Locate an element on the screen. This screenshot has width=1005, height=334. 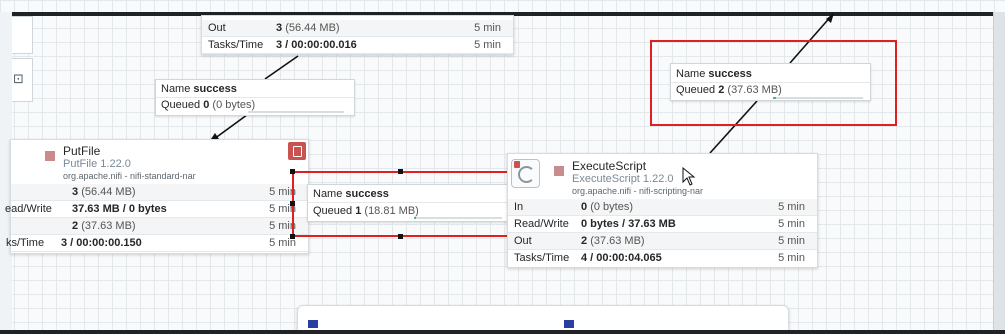
connection-queued: Queued 0 (0 bytes) is located at coordinates (208, 105).